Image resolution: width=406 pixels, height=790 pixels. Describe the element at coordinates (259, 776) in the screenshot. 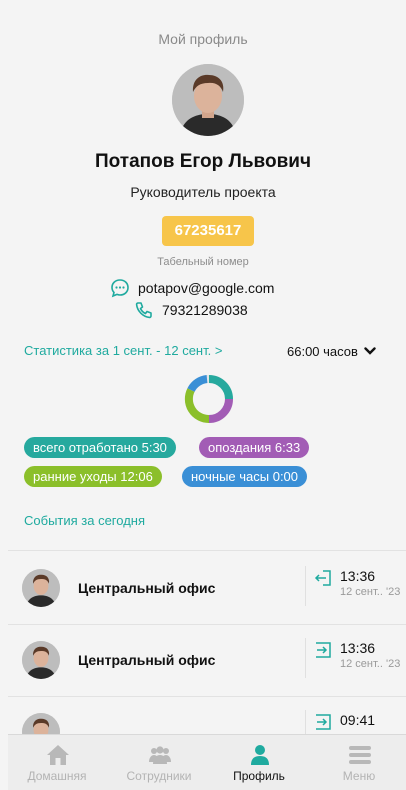

I see `nav-label-profile: Профиль` at that location.